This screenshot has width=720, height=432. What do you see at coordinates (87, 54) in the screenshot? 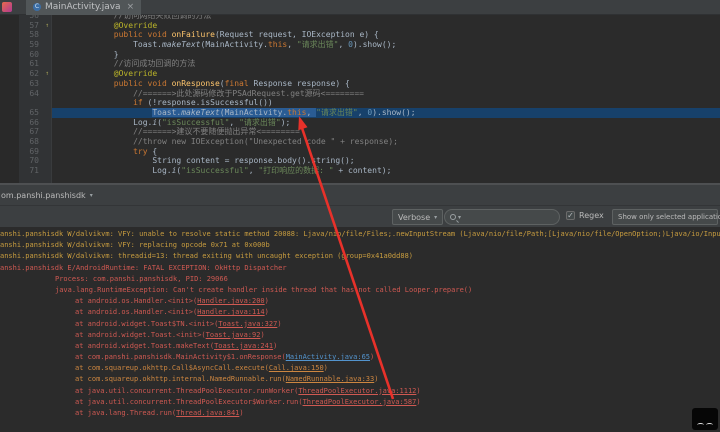
I see `code-text: }` at bounding box center [87, 54].